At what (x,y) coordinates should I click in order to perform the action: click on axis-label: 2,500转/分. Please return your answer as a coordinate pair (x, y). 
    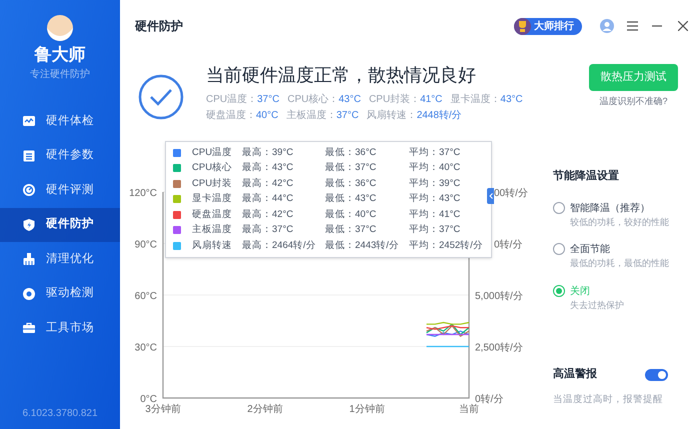
    Looking at the image, I should click on (499, 348).